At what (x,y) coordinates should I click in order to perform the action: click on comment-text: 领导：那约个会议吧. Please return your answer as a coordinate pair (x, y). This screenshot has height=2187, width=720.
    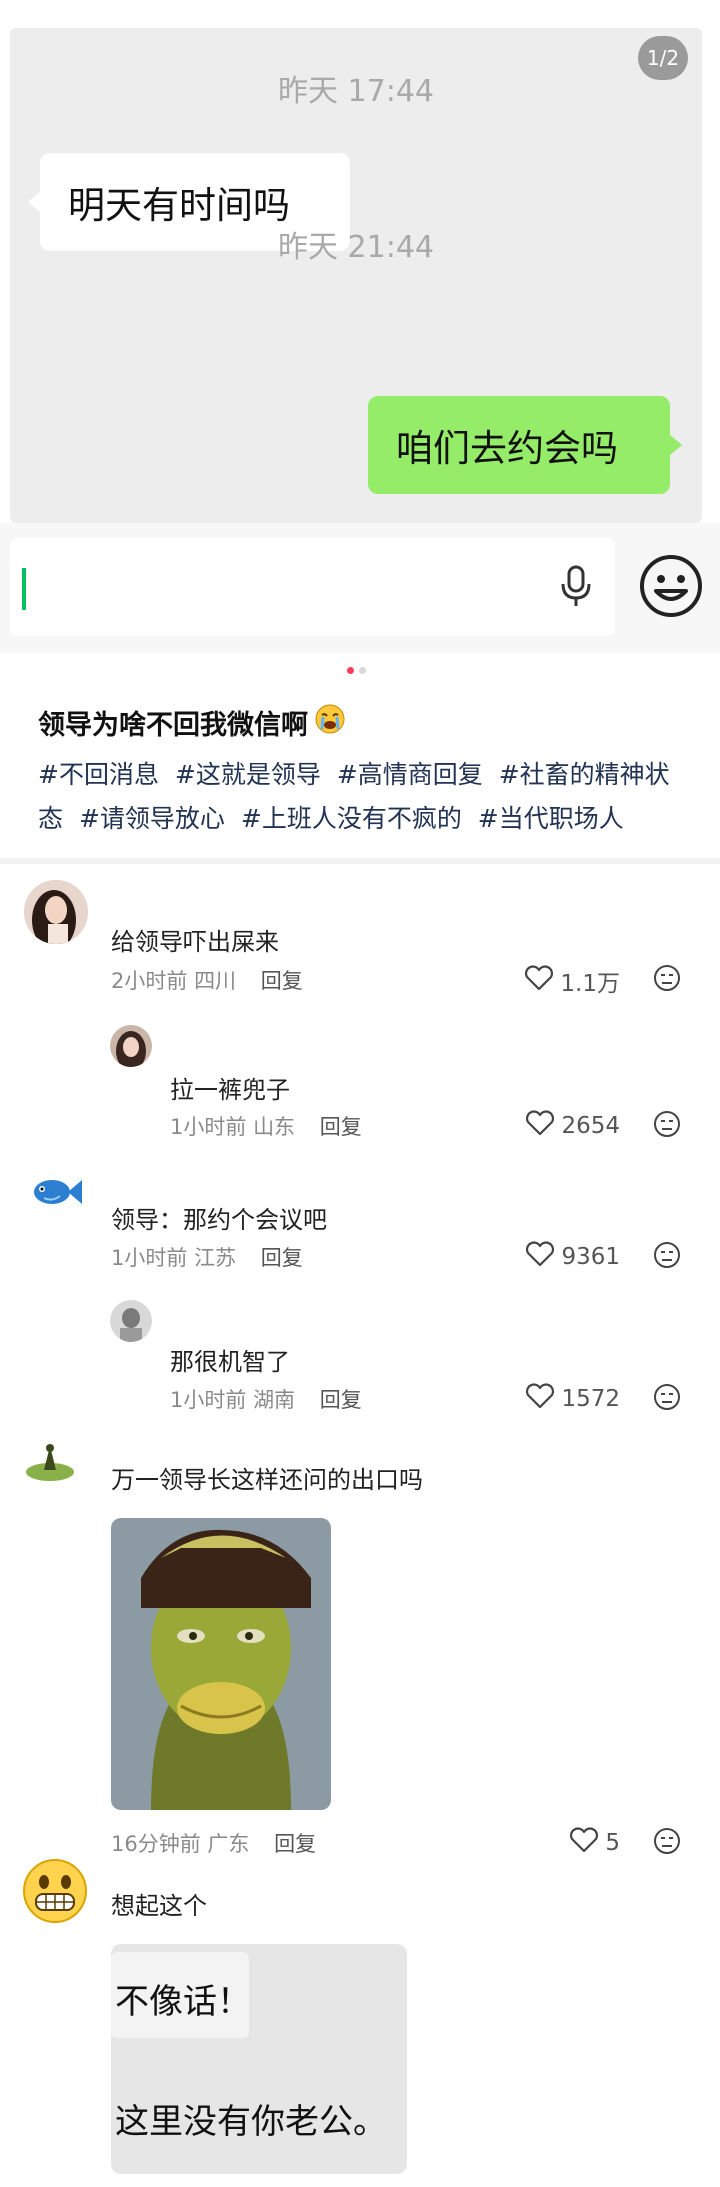
    Looking at the image, I should click on (219, 1220).